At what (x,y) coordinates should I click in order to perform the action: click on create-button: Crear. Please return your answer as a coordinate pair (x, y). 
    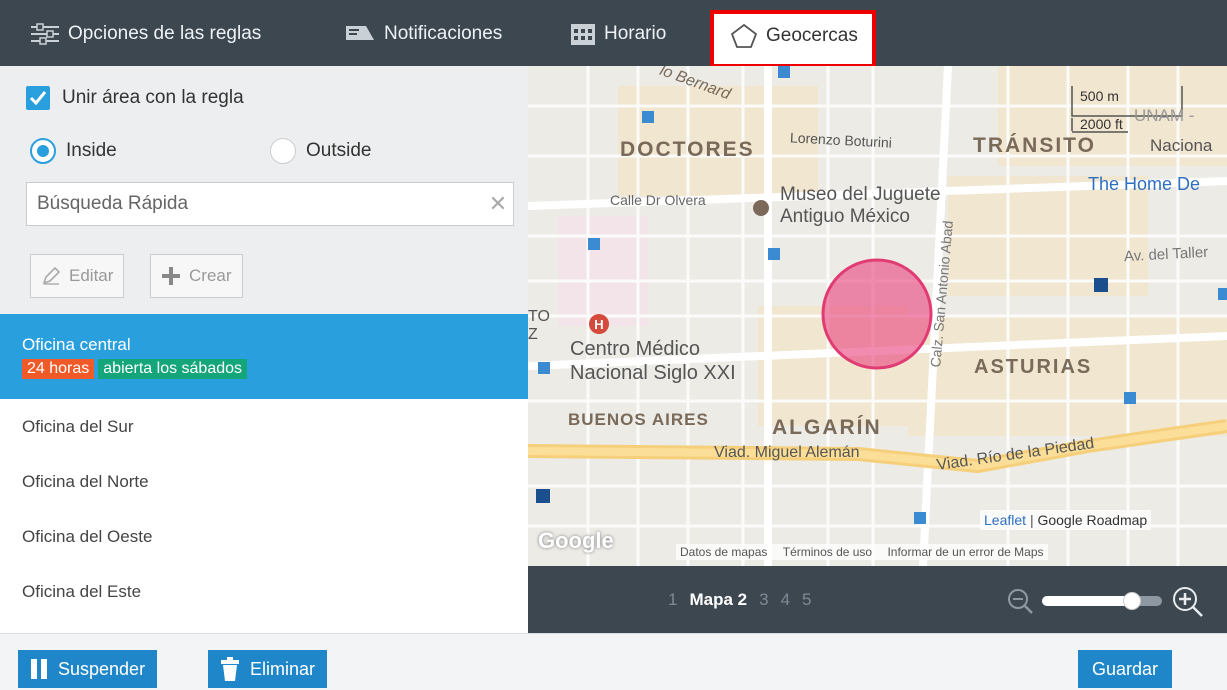
    Looking at the image, I should click on (196, 276).